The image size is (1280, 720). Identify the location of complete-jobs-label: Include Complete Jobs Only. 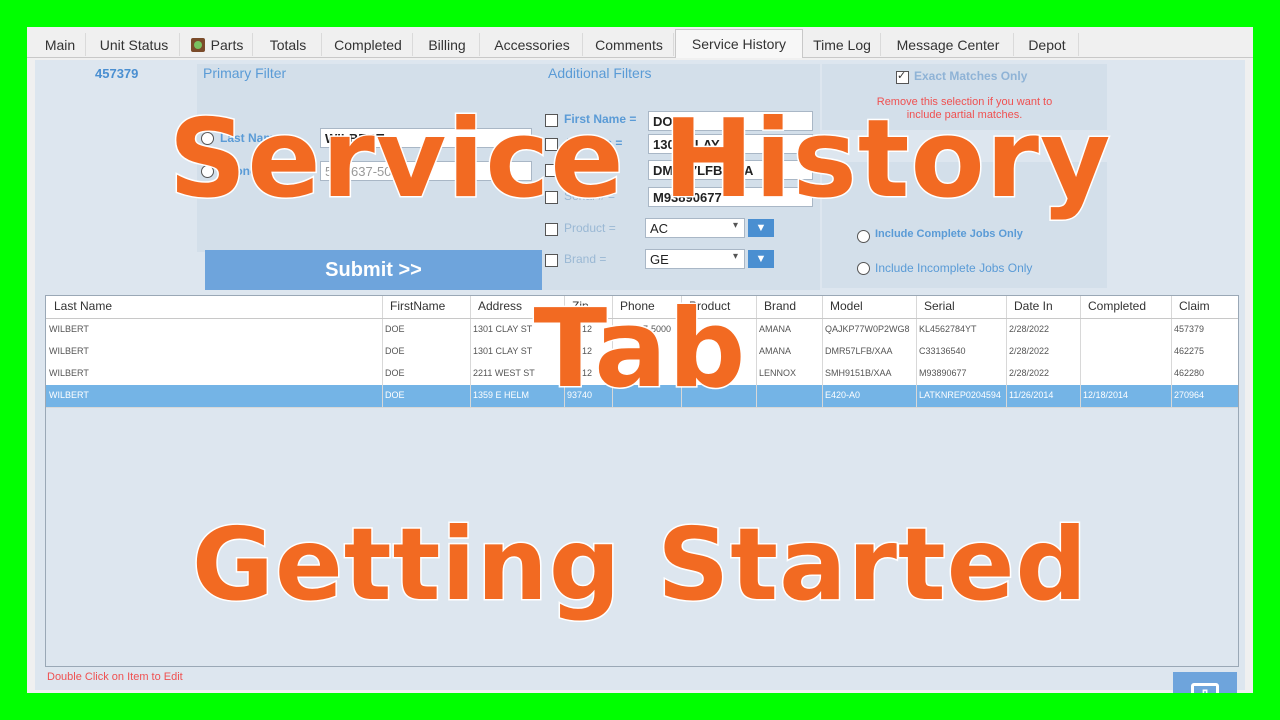
(949, 234).